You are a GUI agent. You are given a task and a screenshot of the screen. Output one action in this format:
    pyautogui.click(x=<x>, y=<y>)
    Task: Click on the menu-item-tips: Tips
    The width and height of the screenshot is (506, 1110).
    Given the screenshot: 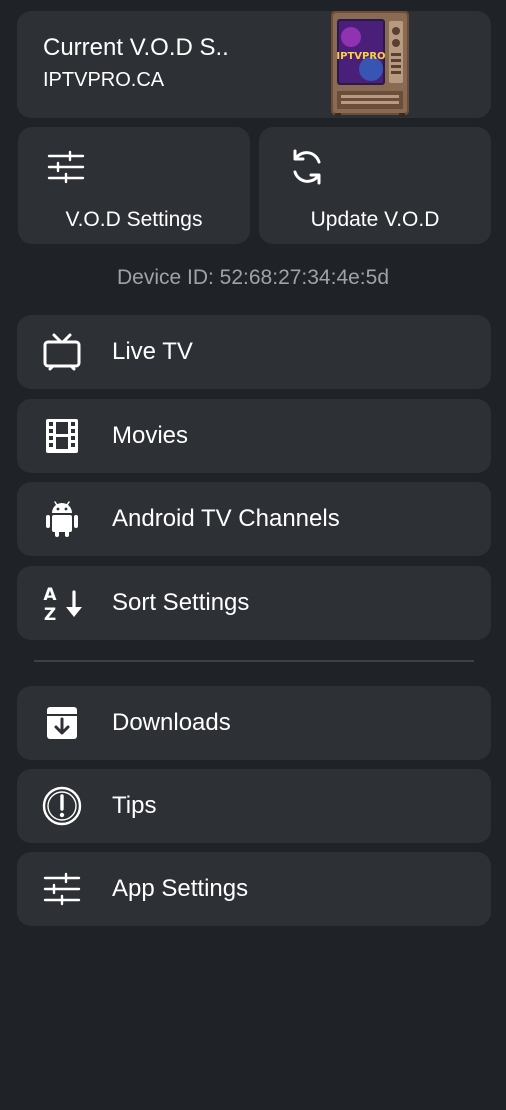 What is the action you would take?
    pyautogui.click(x=254, y=806)
    